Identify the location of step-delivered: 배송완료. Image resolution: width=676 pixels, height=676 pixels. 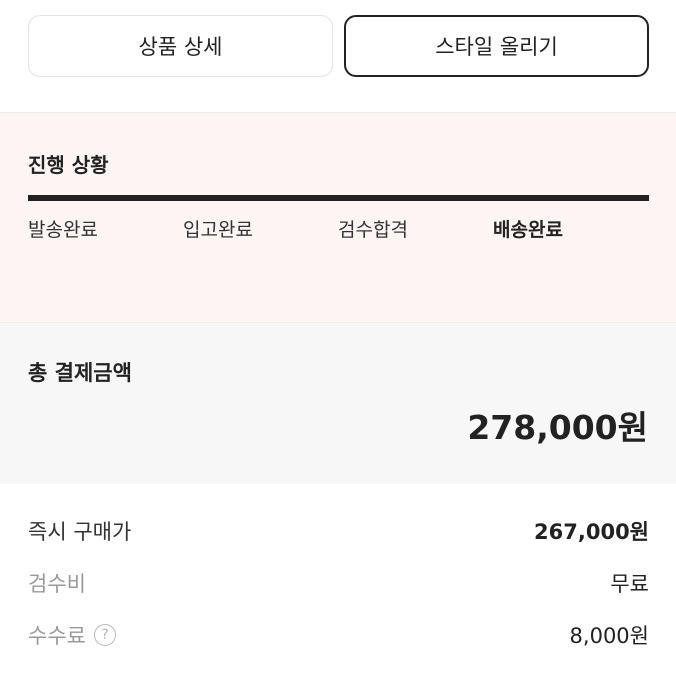
(528, 230).